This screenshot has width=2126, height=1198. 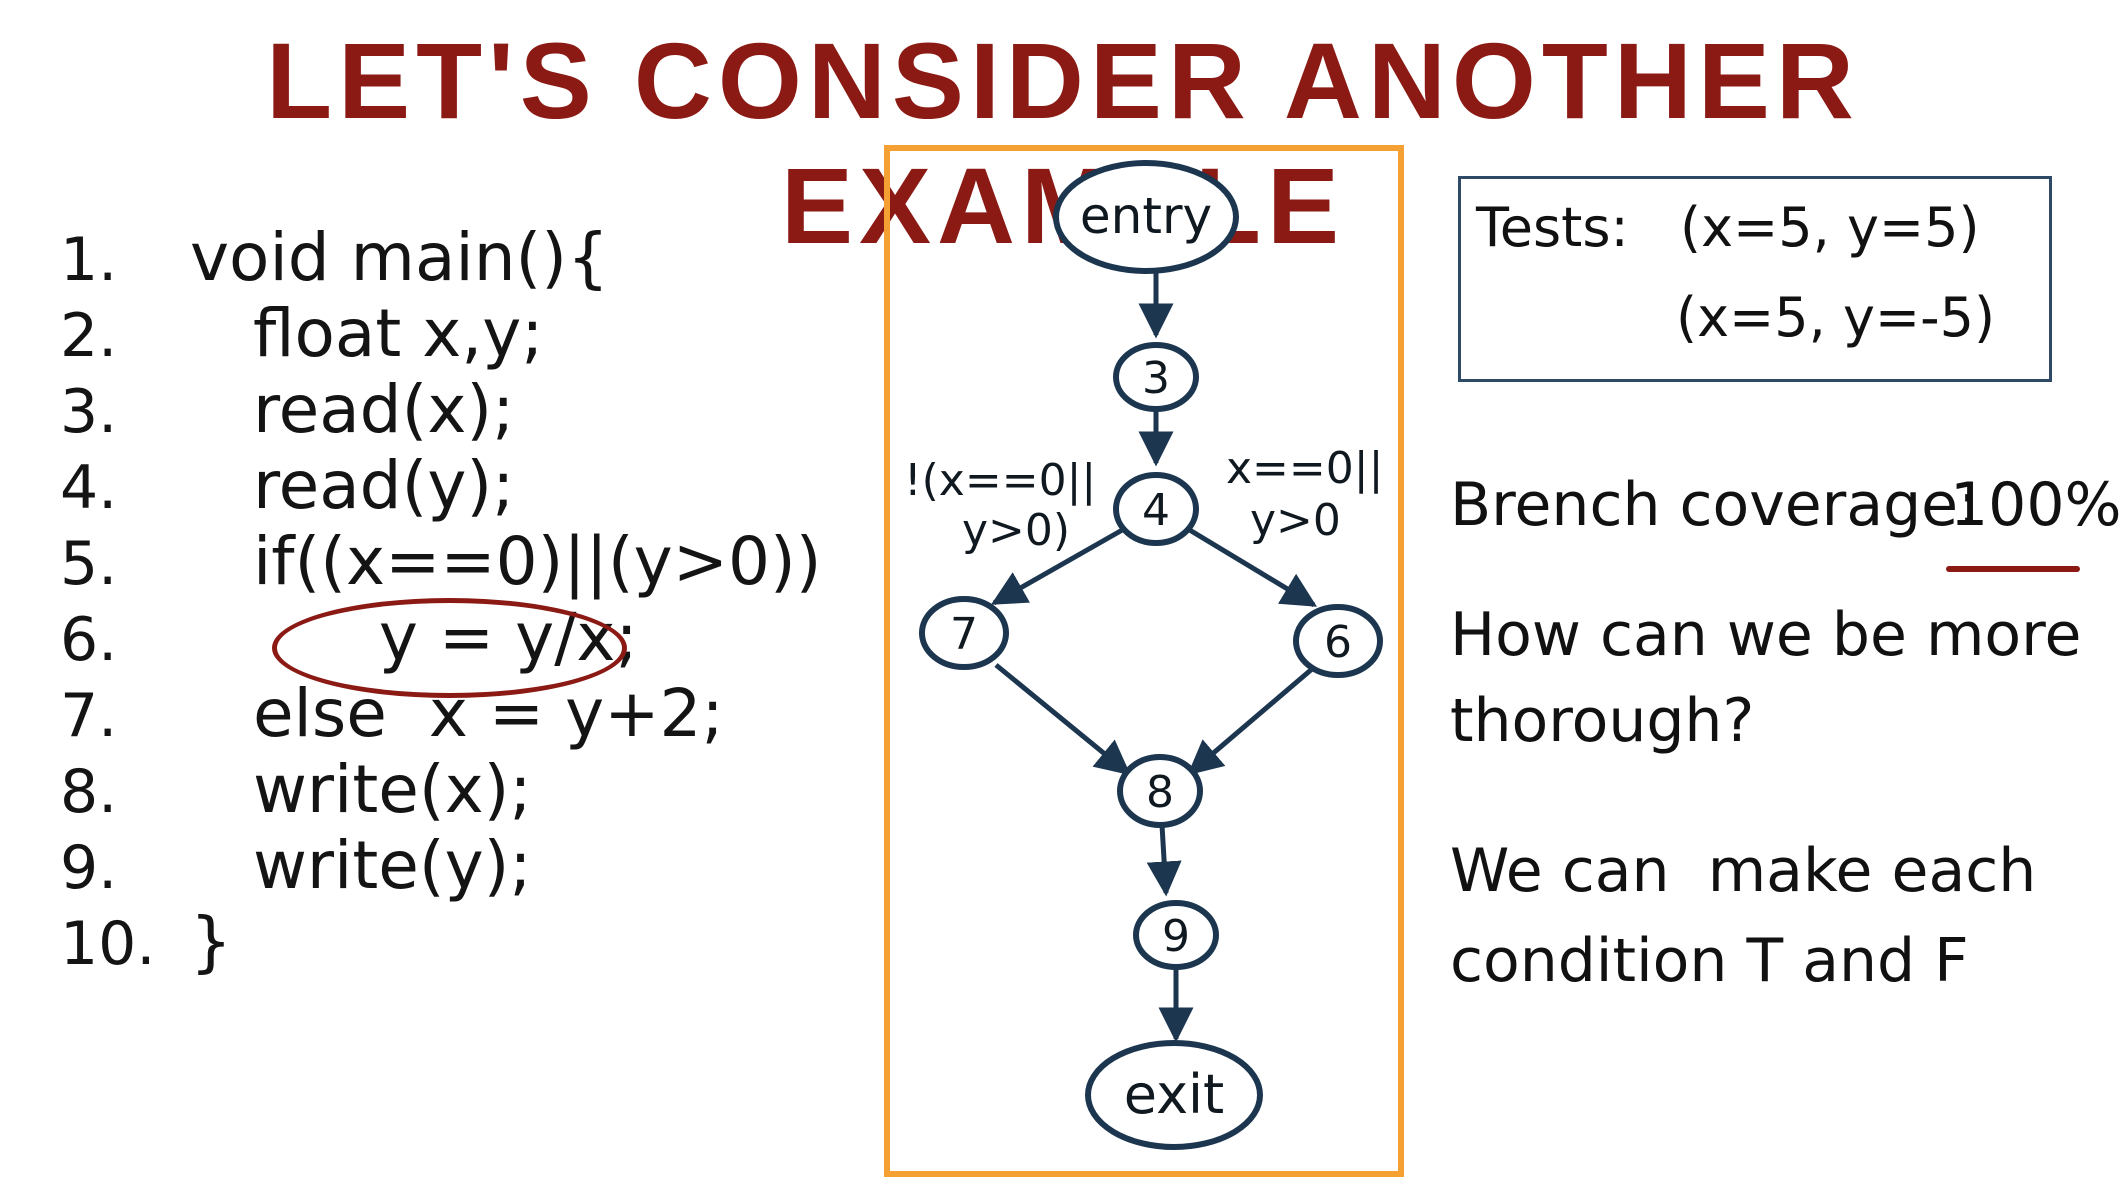 I want to click on line-number: 5., so click(x=89, y=564).